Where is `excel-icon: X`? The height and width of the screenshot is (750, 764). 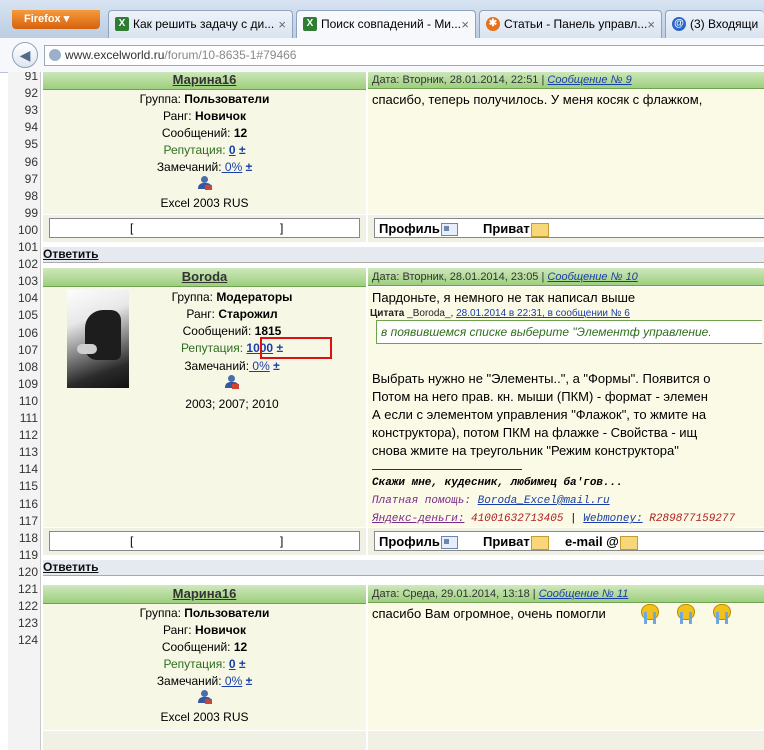
excel-icon: X is located at coordinates (310, 24).